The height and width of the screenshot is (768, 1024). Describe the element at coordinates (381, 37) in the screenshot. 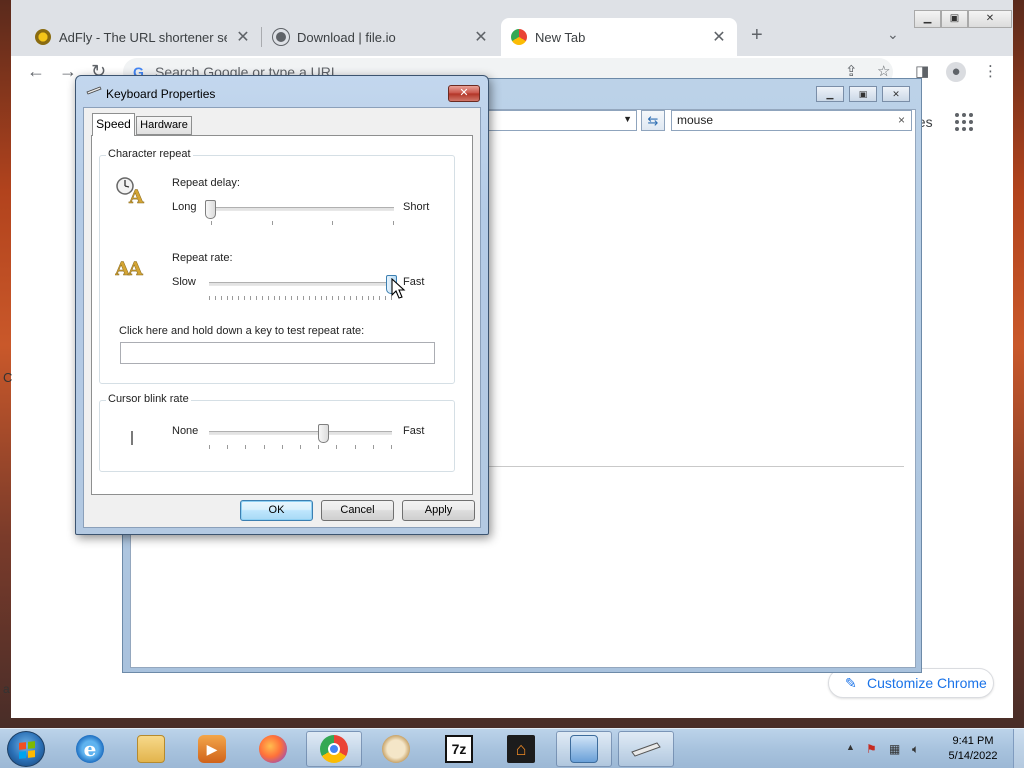

I see `tab-fileio: Download | file.io ✕` at that location.